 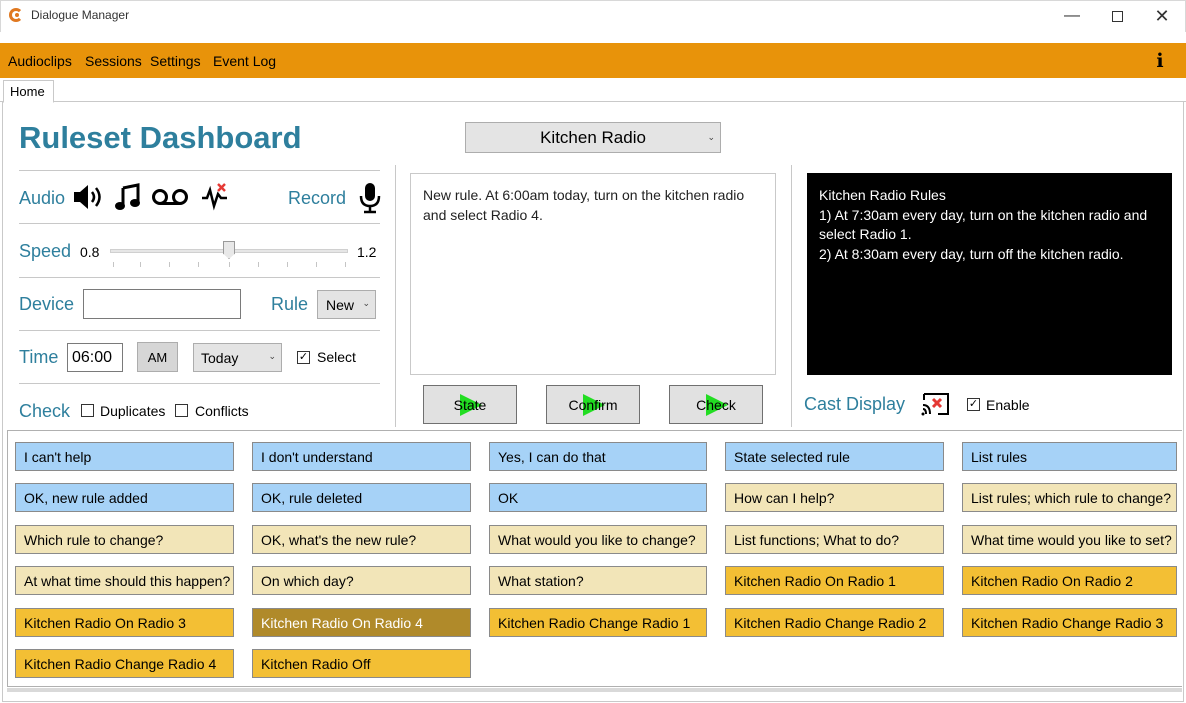 What do you see at coordinates (303, 357) in the screenshot?
I see `select-checkbox: ✓` at bounding box center [303, 357].